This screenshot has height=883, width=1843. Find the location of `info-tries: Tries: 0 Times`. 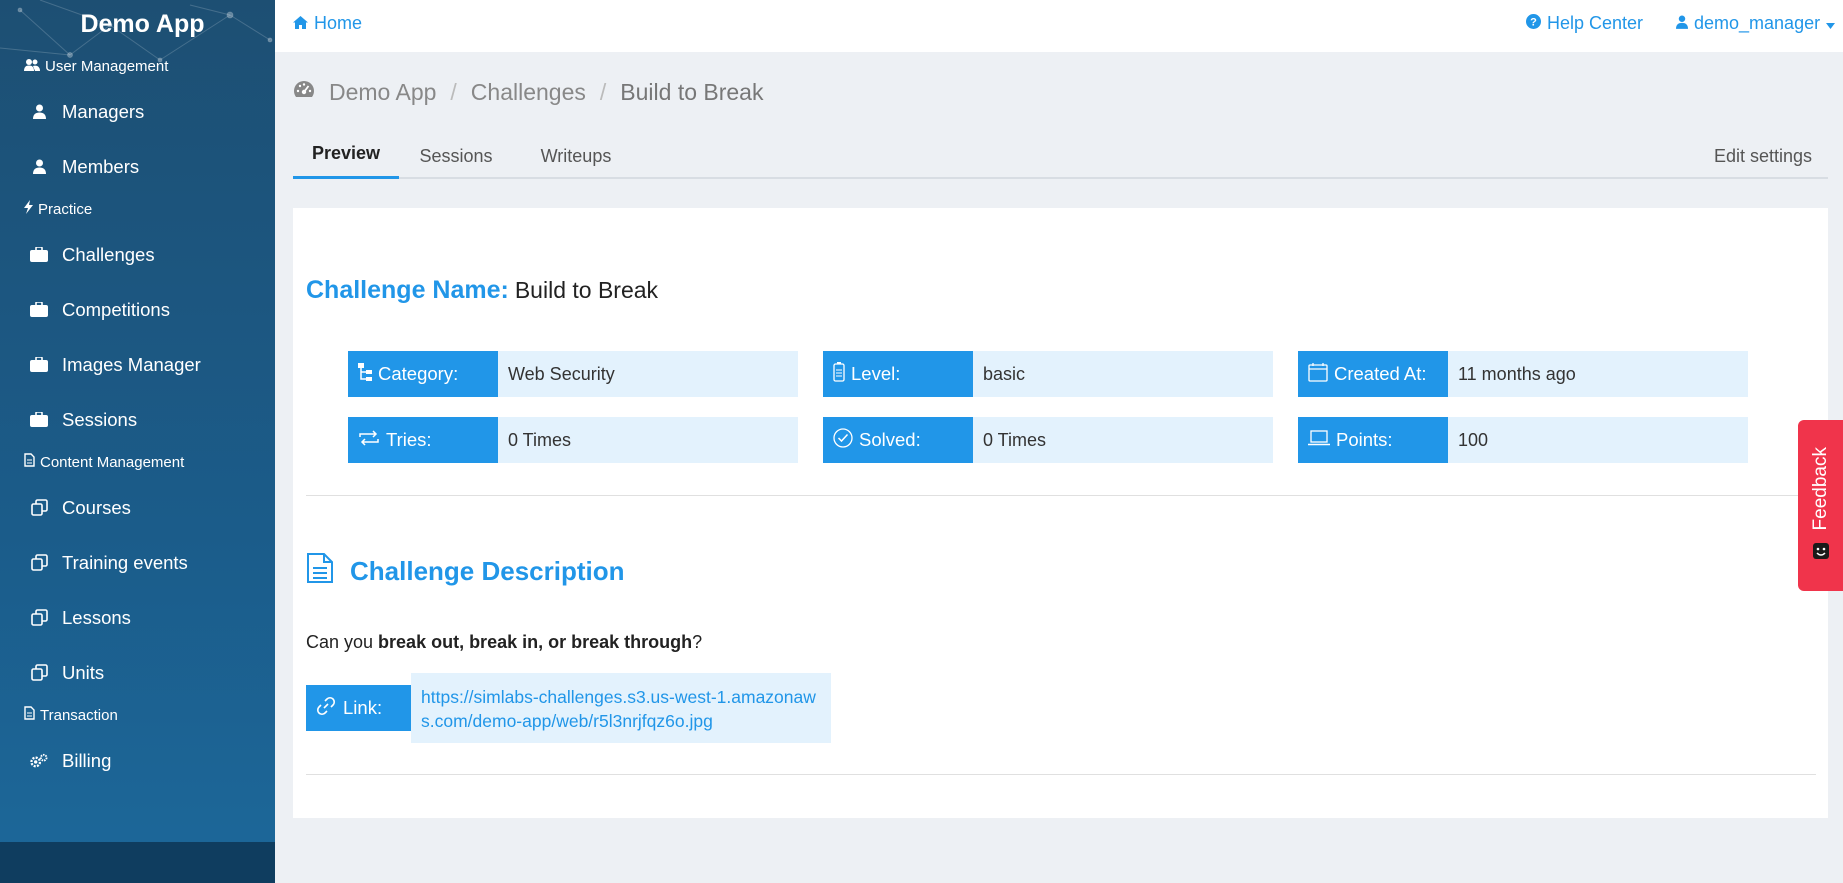

info-tries: Tries: 0 Times is located at coordinates (573, 440).